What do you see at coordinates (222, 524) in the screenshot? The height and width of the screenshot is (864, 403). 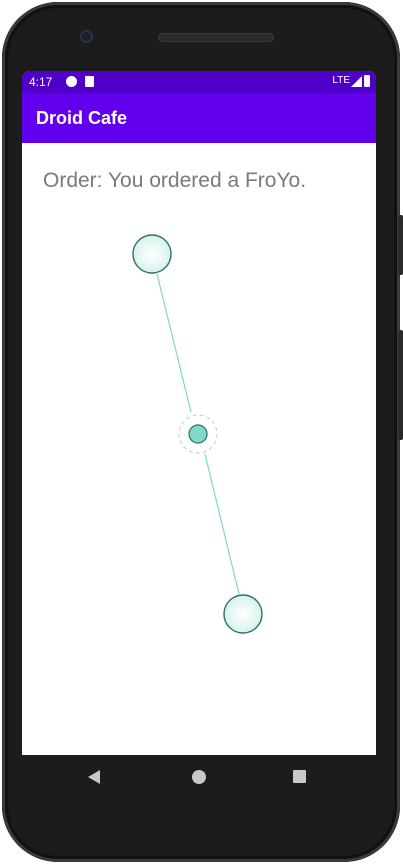 I see `gesture-path-lower` at bounding box center [222, 524].